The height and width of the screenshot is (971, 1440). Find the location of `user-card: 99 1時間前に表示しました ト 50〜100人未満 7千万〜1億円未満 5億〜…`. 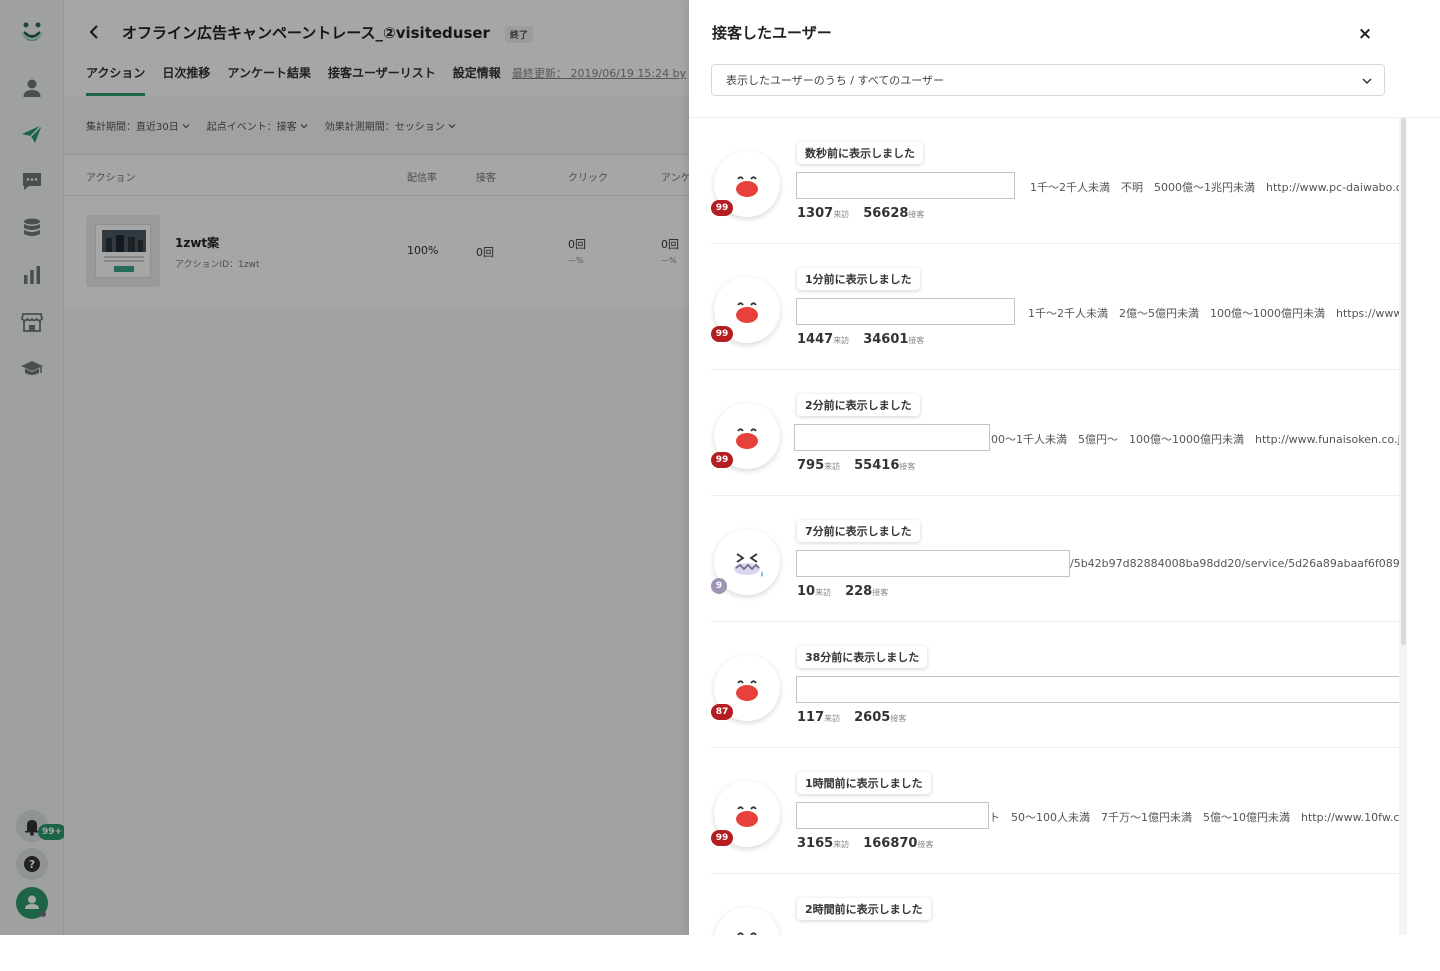

user-card: 99 1時間前に表示しました ト 50〜100人未満 7千万〜1億円未満 5億〜… is located at coordinates (1055, 811).